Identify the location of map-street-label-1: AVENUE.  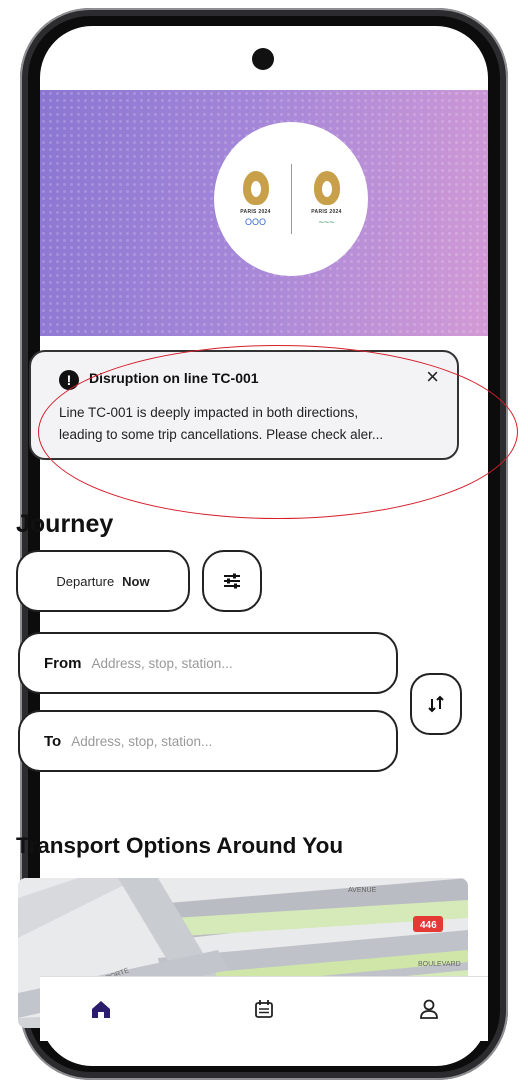
(362, 890).